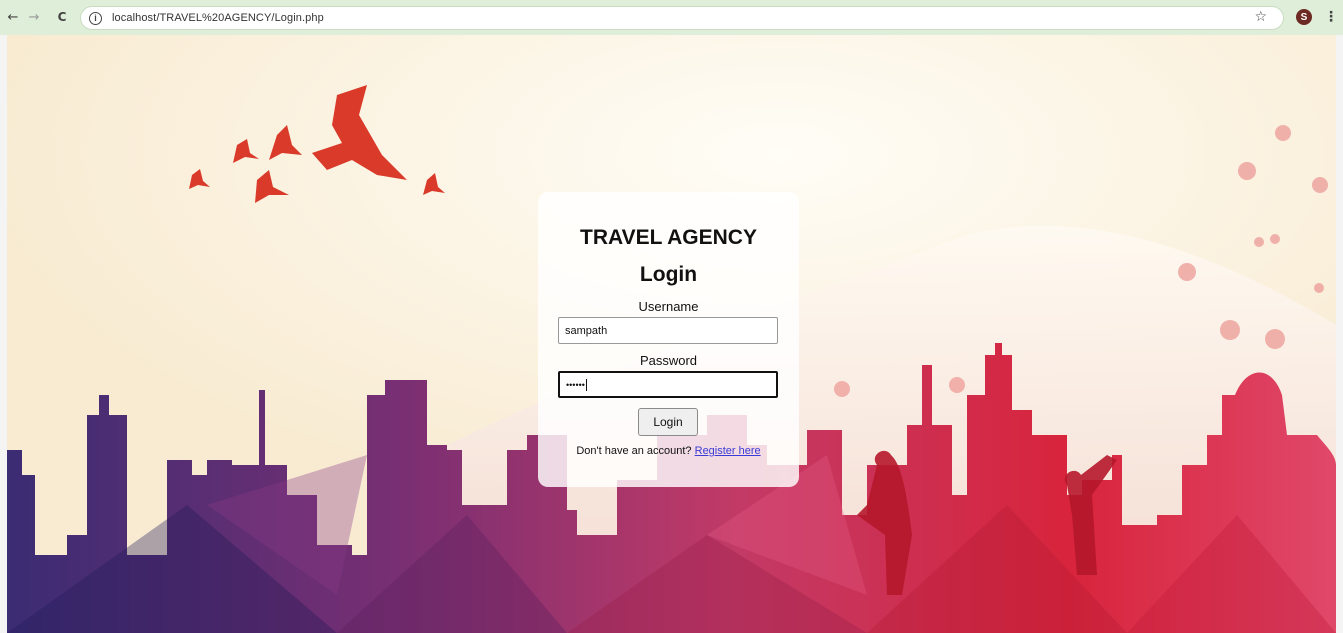 The image size is (1343, 633). What do you see at coordinates (668, 384) in the screenshot?
I see `password-input: ••••••` at bounding box center [668, 384].